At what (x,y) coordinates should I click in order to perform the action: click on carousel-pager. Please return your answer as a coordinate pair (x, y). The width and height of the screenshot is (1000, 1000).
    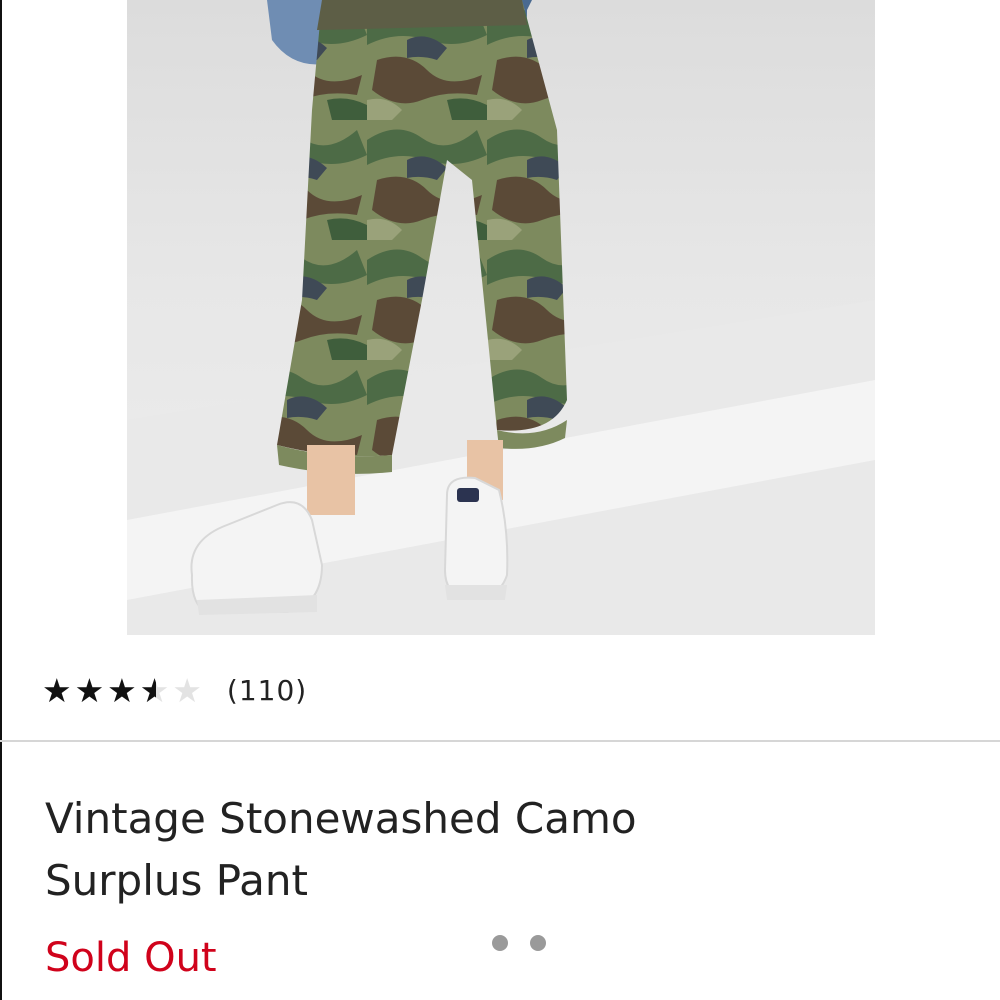
    Looking at the image, I should click on (519, 943).